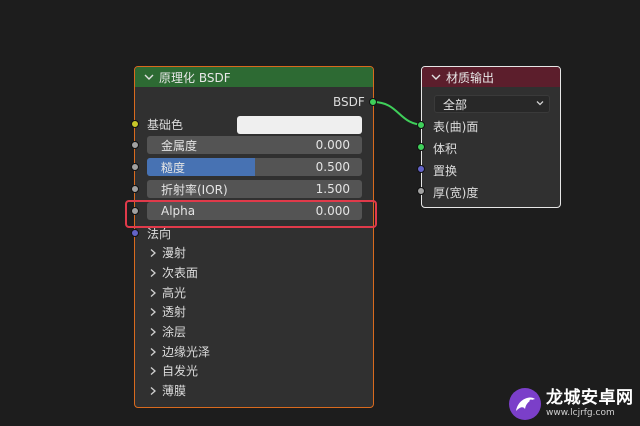 The height and width of the screenshot is (426, 640). What do you see at coordinates (421, 169) in the screenshot?
I see `displacement-socket` at bounding box center [421, 169].